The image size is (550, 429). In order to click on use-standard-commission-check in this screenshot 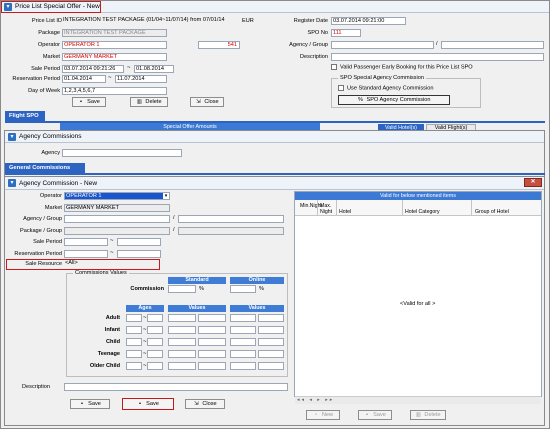, I will do `click(341, 88)`.